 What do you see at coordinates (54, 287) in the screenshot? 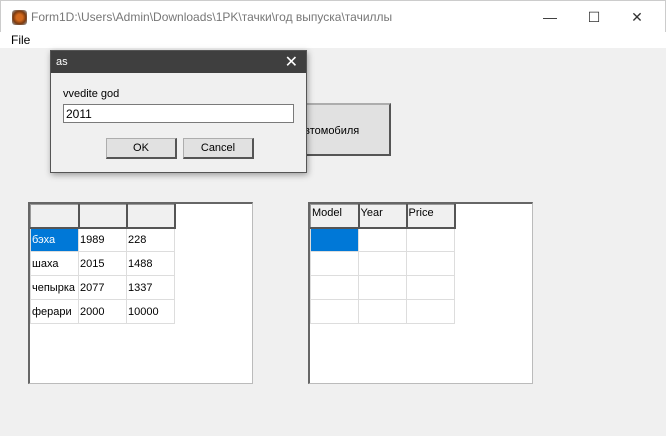
I see `grid-cell: чепырка` at bounding box center [54, 287].